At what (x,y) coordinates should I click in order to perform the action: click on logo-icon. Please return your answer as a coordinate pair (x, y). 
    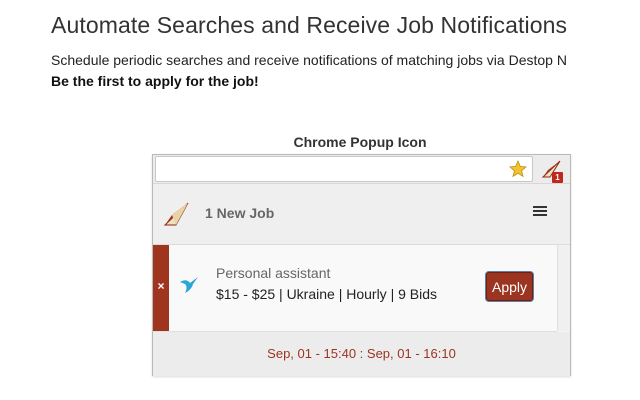
    Looking at the image, I should click on (176, 214).